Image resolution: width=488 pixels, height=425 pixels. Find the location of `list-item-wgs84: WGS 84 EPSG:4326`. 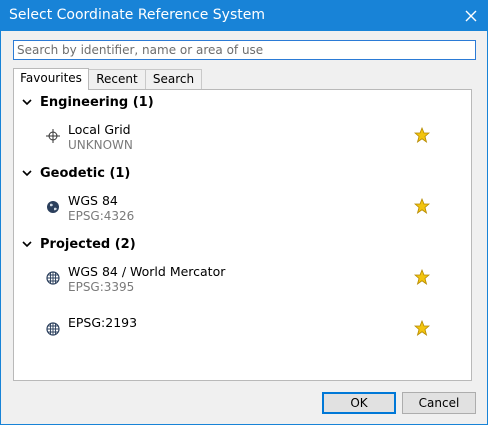

list-item-wgs84: WGS 84 EPSG:4326 is located at coordinates (251, 213).